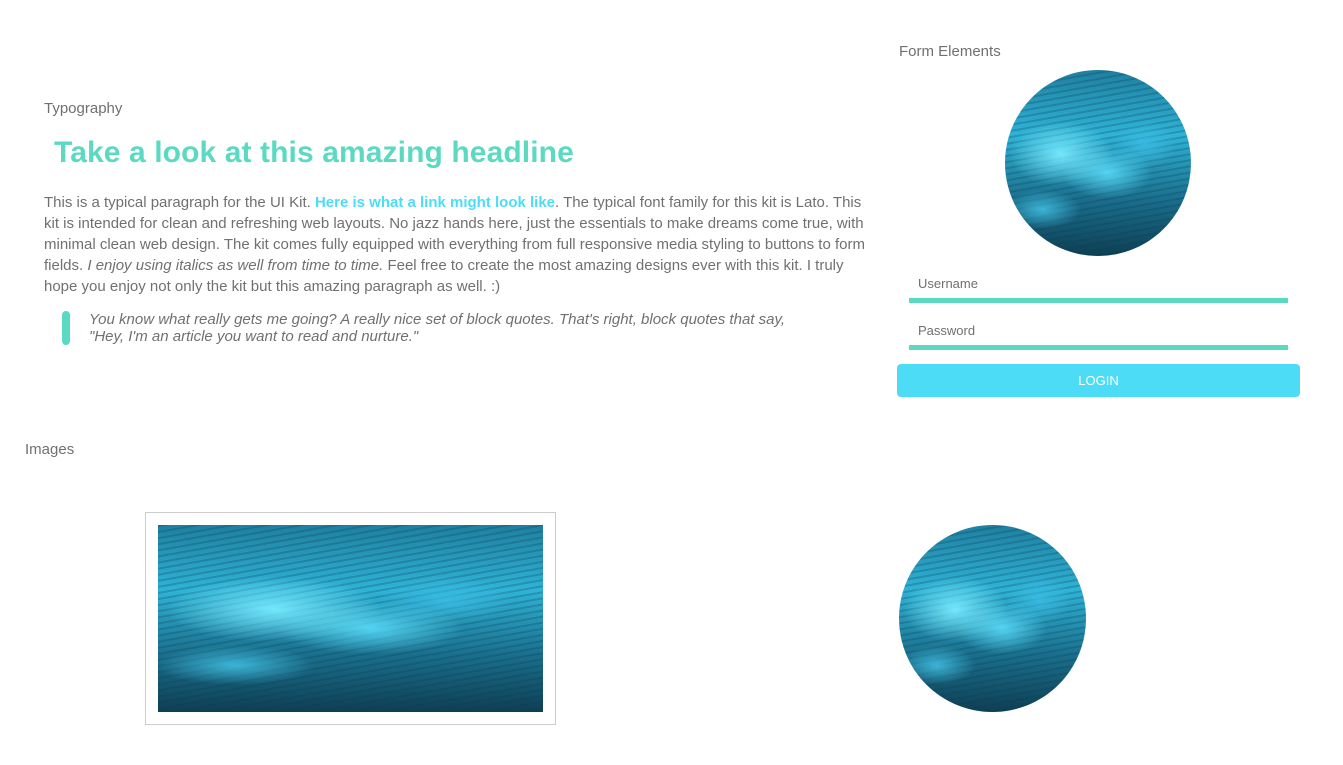  Describe the element at coordinates (950, 51) in the screenshot. I see `form-elements-section-label: Form Elements` at that location.